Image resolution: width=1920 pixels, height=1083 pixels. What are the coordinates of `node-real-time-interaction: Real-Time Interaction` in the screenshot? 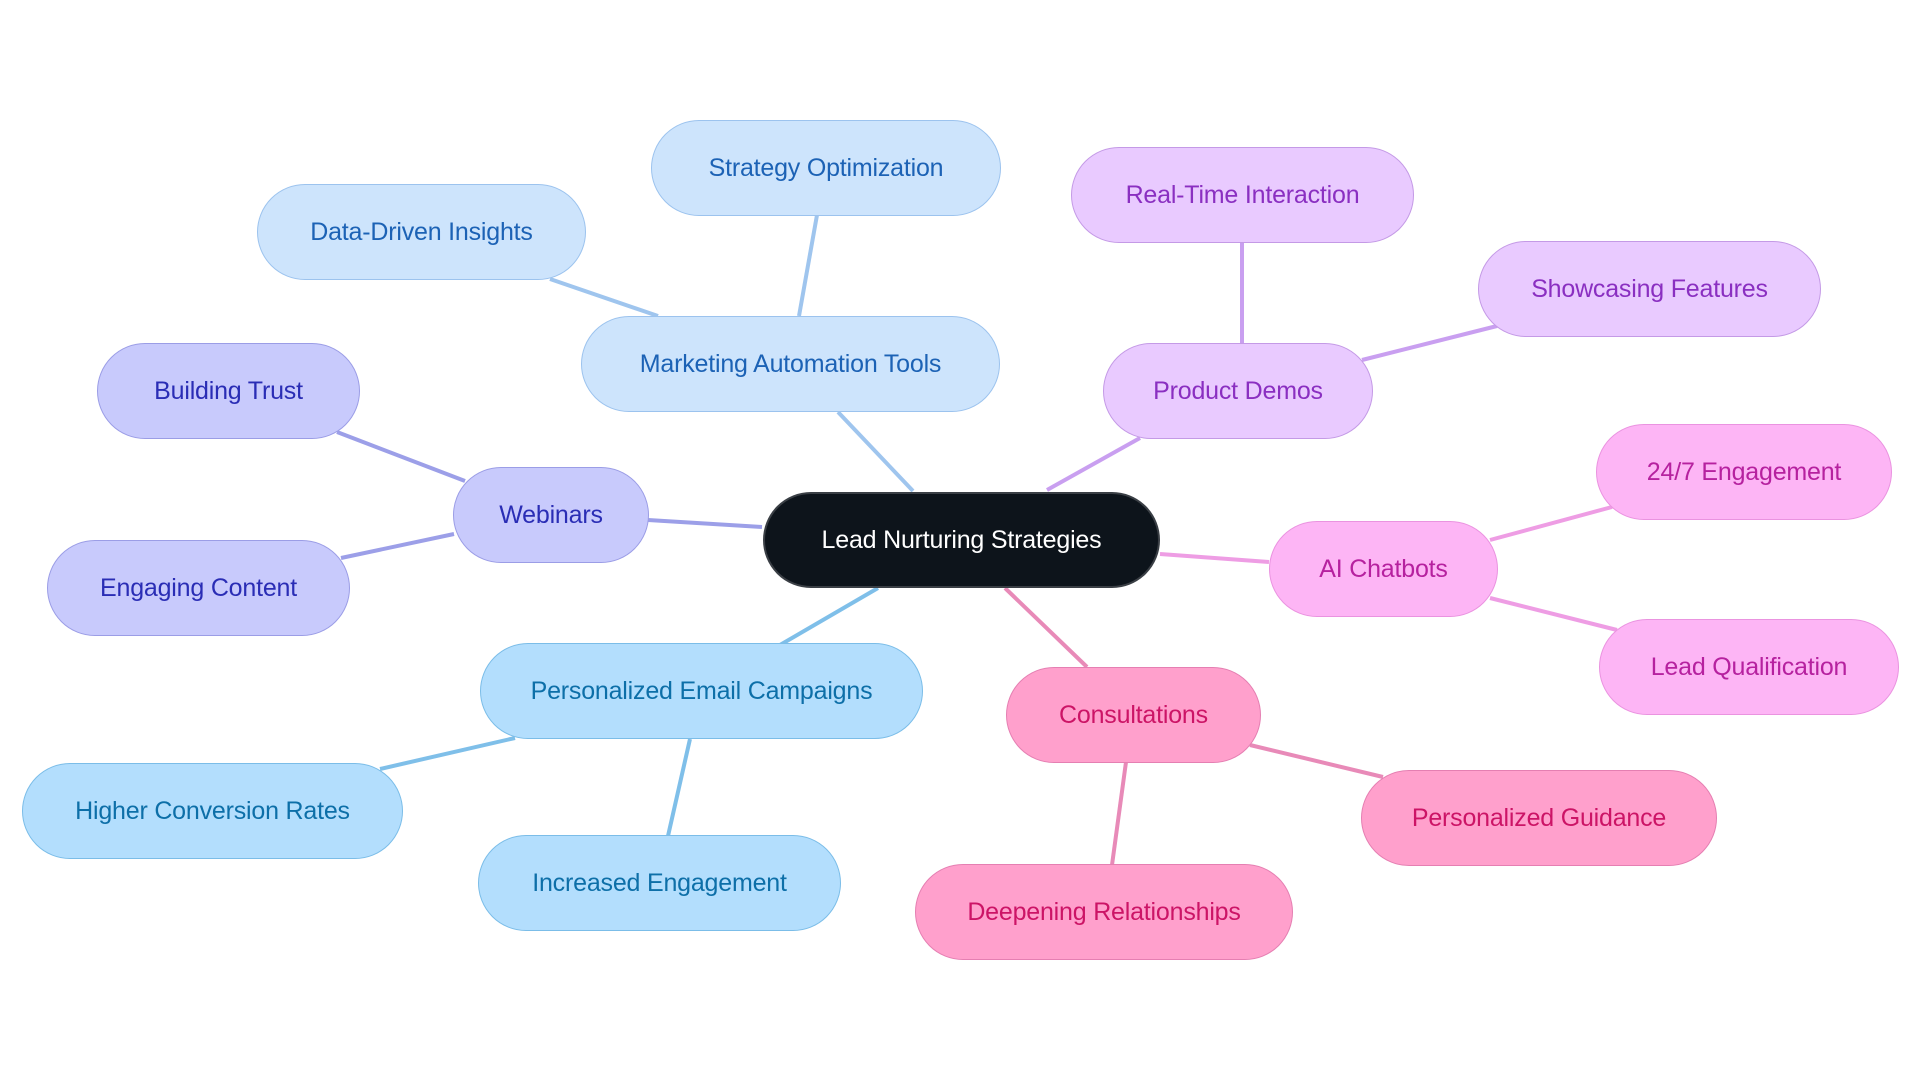 It's located at (1242, 195).